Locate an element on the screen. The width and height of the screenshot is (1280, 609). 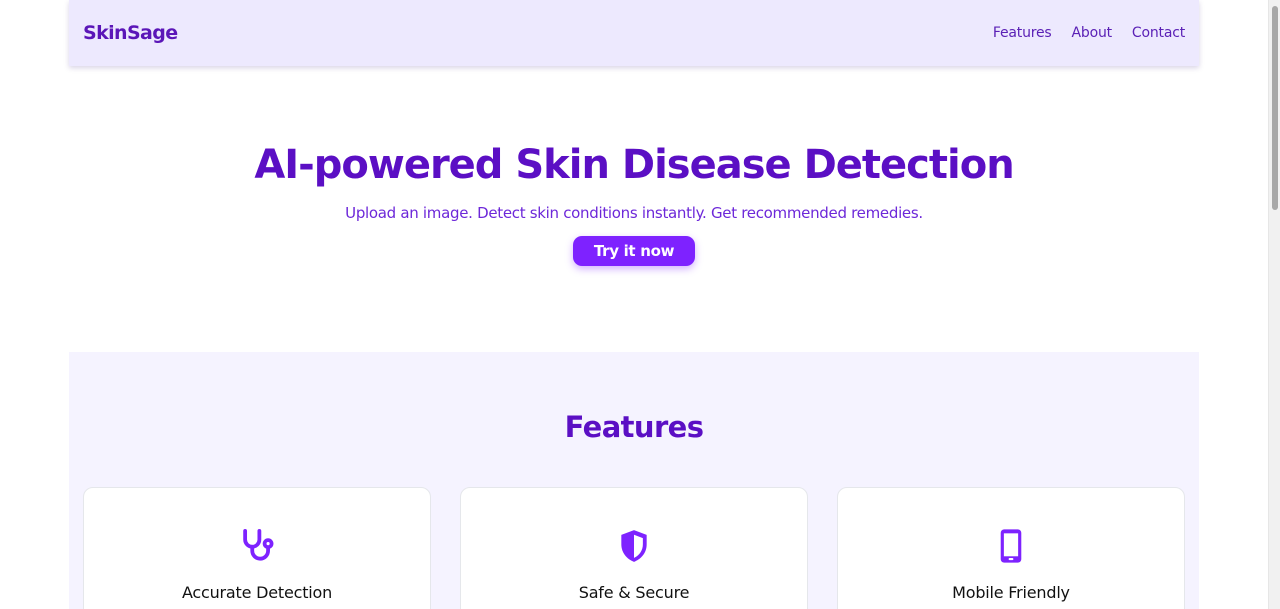
feature-title: Safe & Secure is located at coordinates (634, 592).